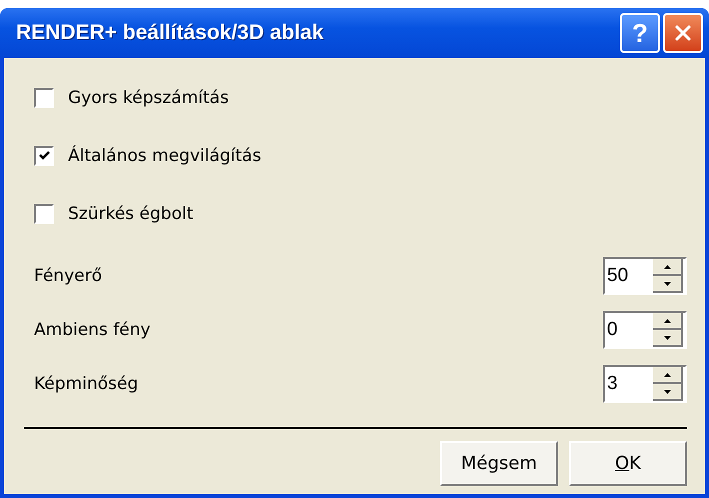 This screenshot has height=498, width=709. What do you see at coordinates (628, 463) in the screenshot?
I see `dialog-button: OK` at bounding box center [628, 463].